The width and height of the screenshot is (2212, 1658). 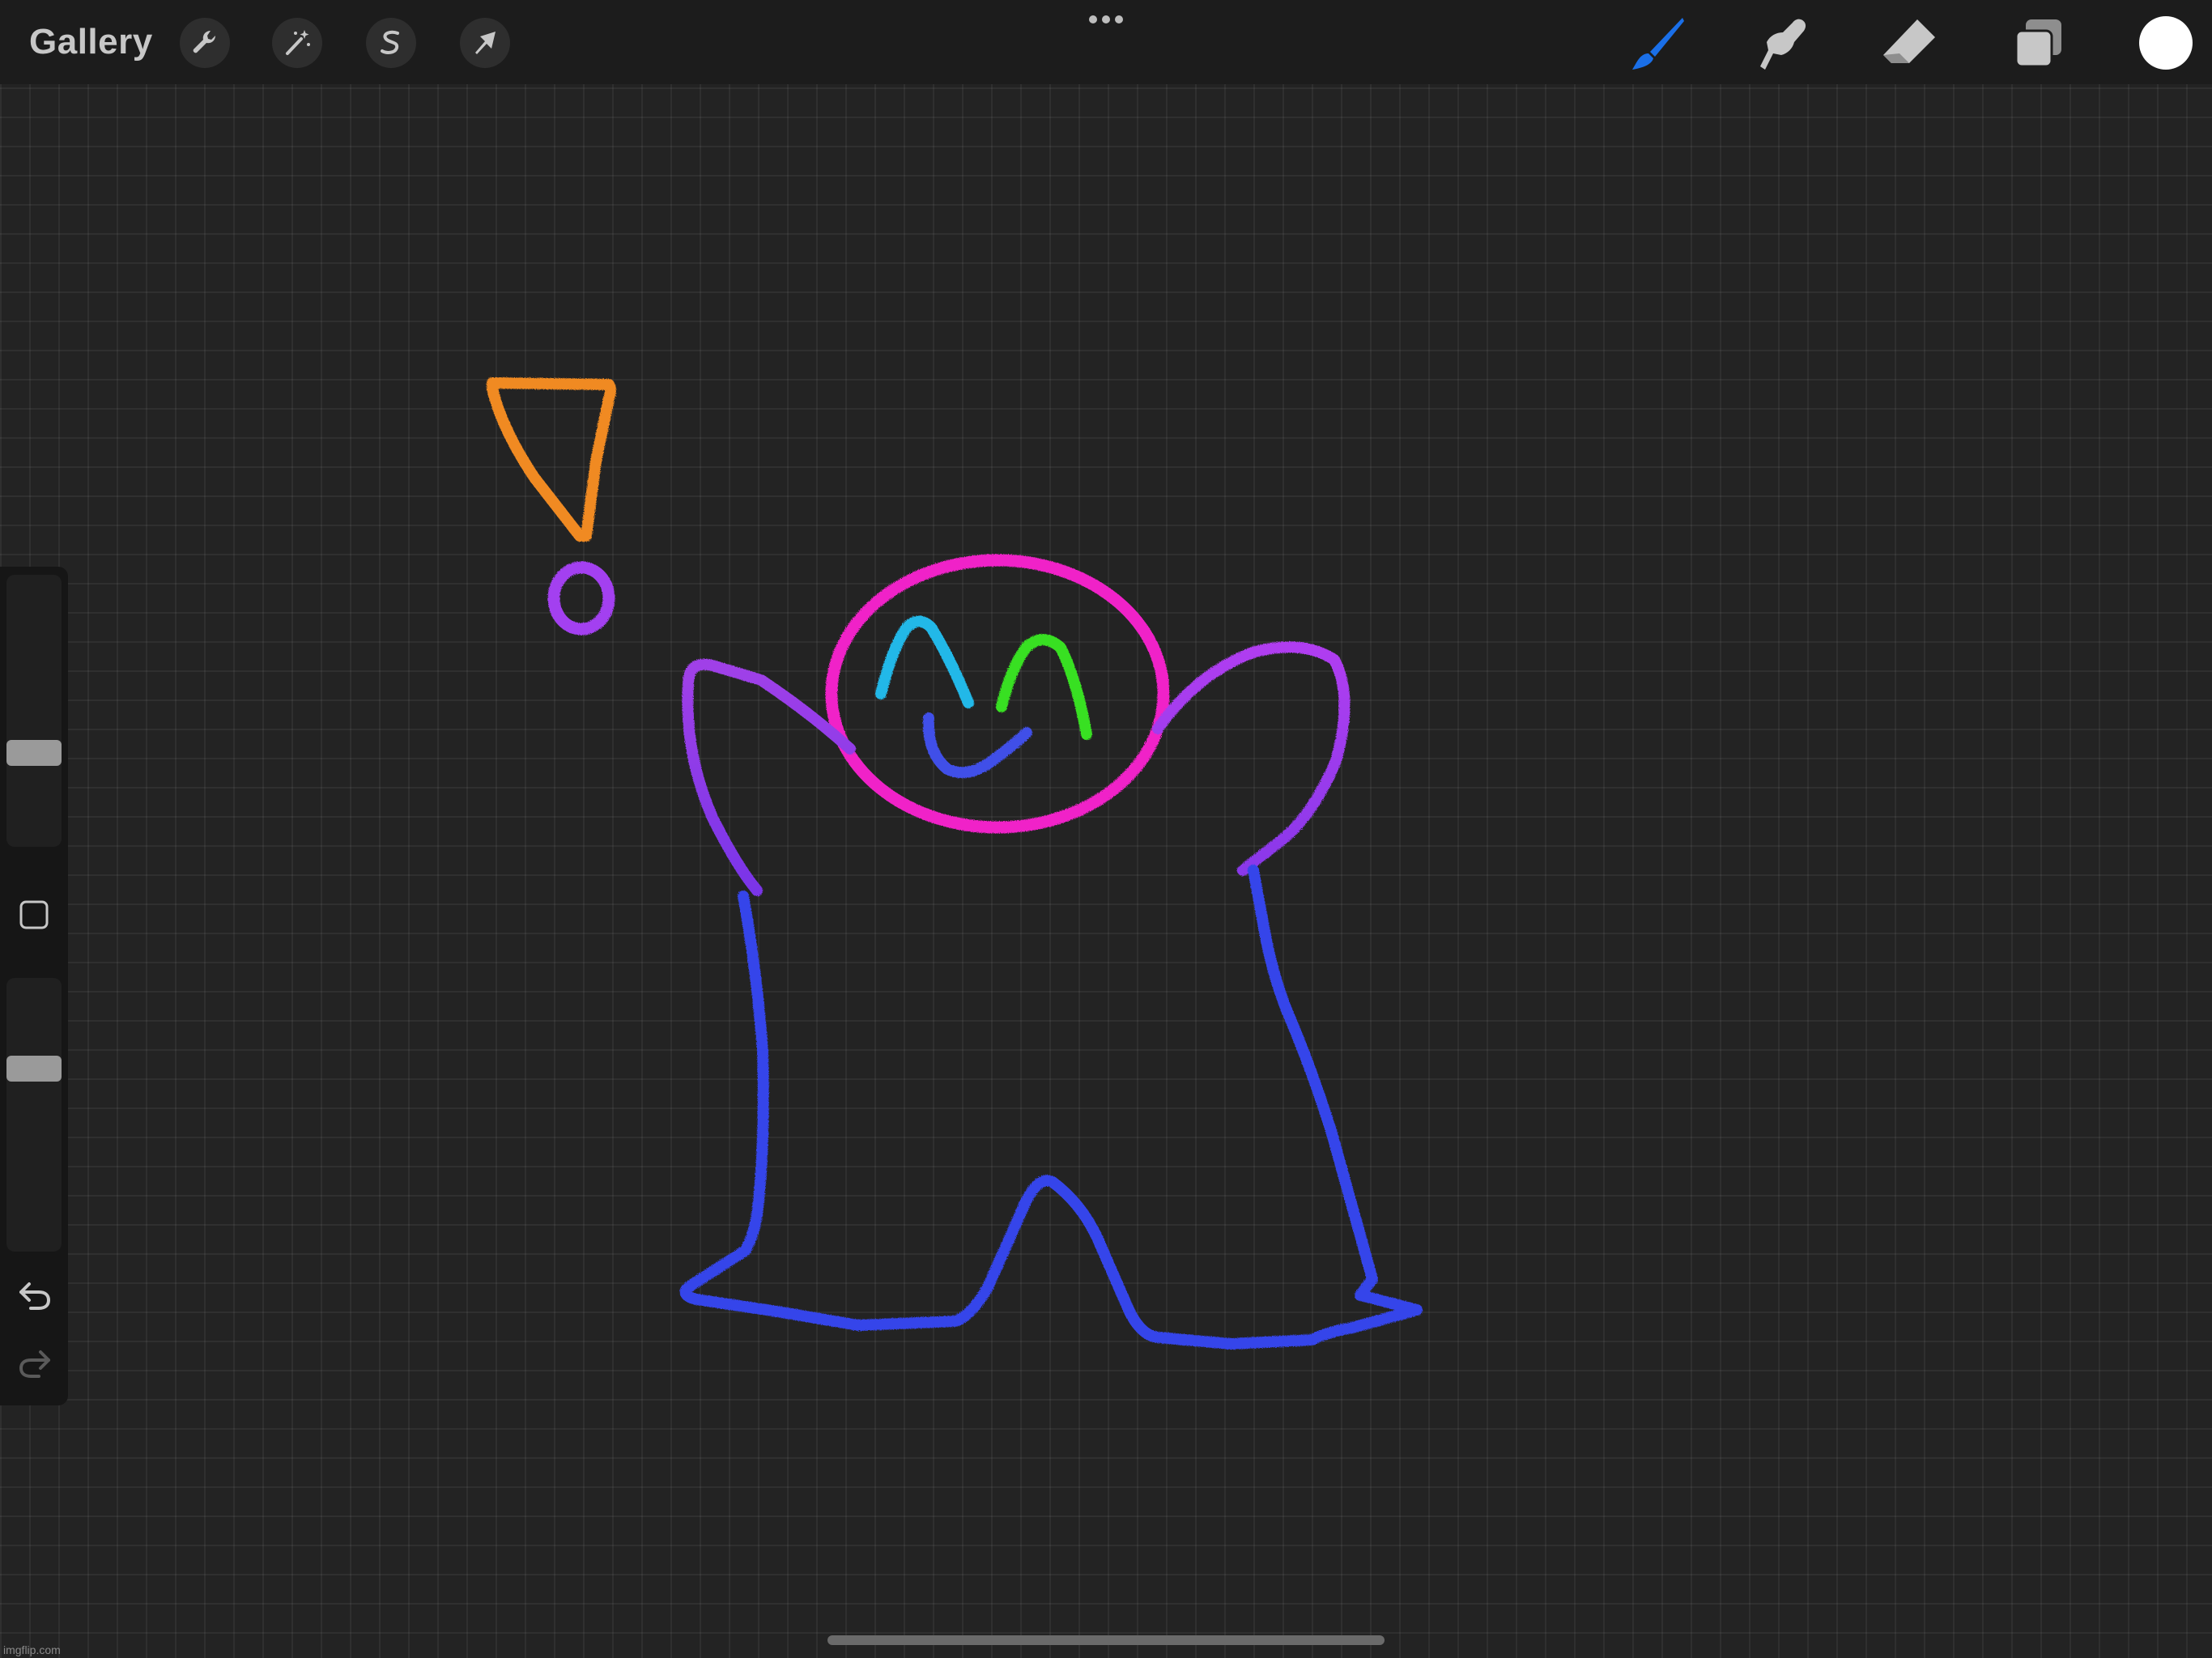 What do you see at coordinates (1106, 1640) in the screenshot?
I see `home-indicator` at bounding box center [1106, 1640].